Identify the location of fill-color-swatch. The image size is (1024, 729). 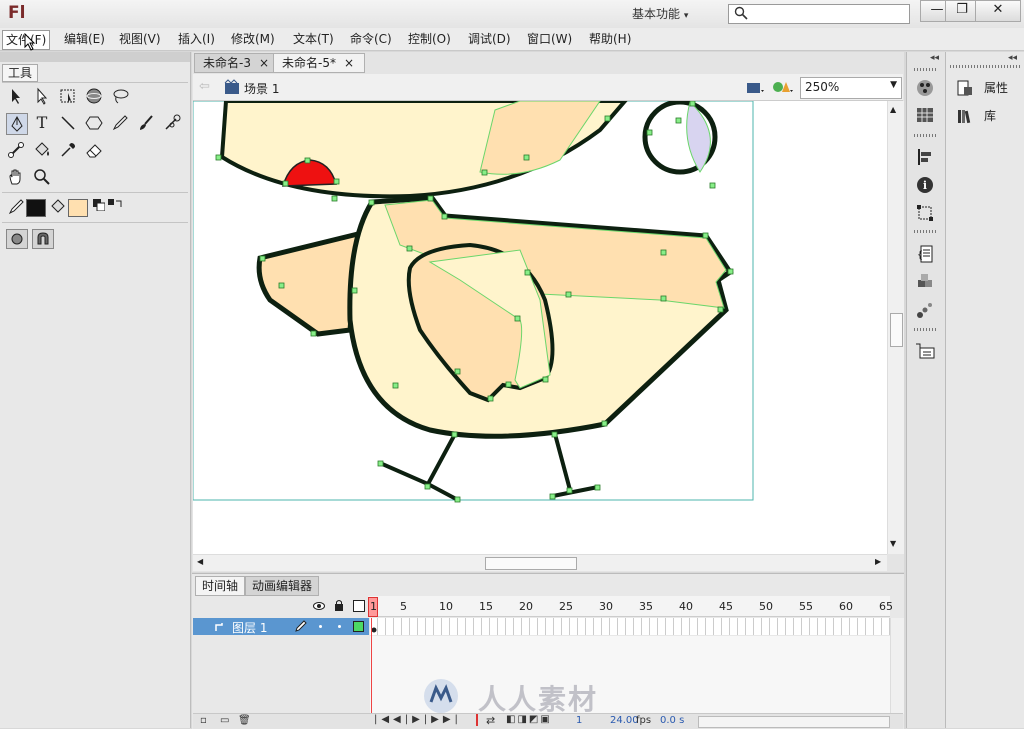
(78, 208).